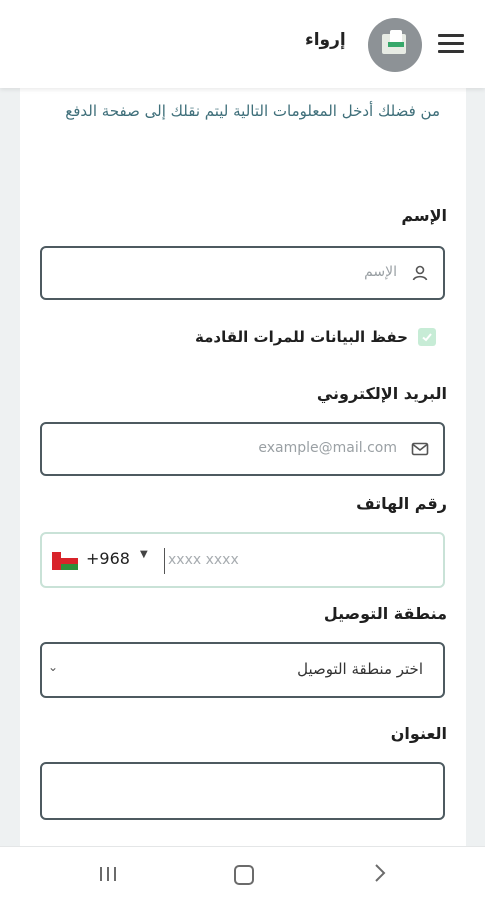 This screenshot has height=901, width=485. I want to click on phone-placeholder: xxxx xxxx, so click(203, 560).